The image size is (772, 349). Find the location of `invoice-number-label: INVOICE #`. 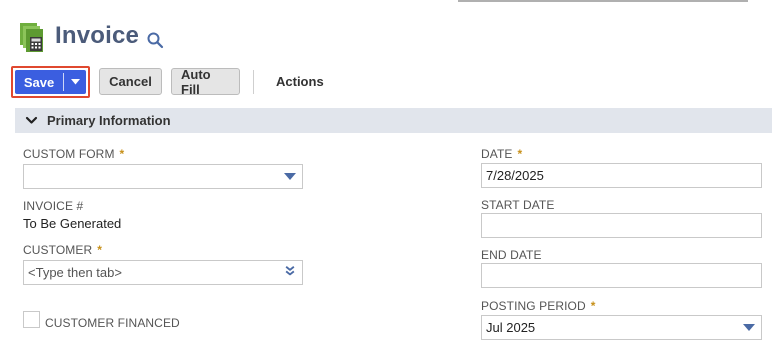

invoice-number-label: INVOICE # is located at coordinates (53, 206).